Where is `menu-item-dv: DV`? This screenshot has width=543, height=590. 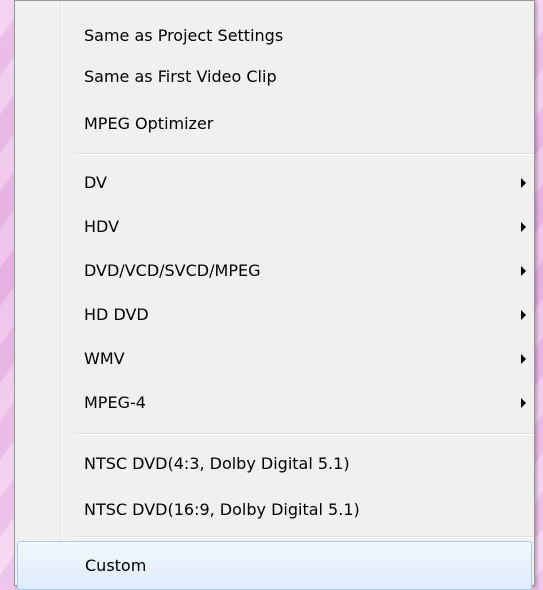 menu-item-dv: DV is located at coordinates (274, 182).